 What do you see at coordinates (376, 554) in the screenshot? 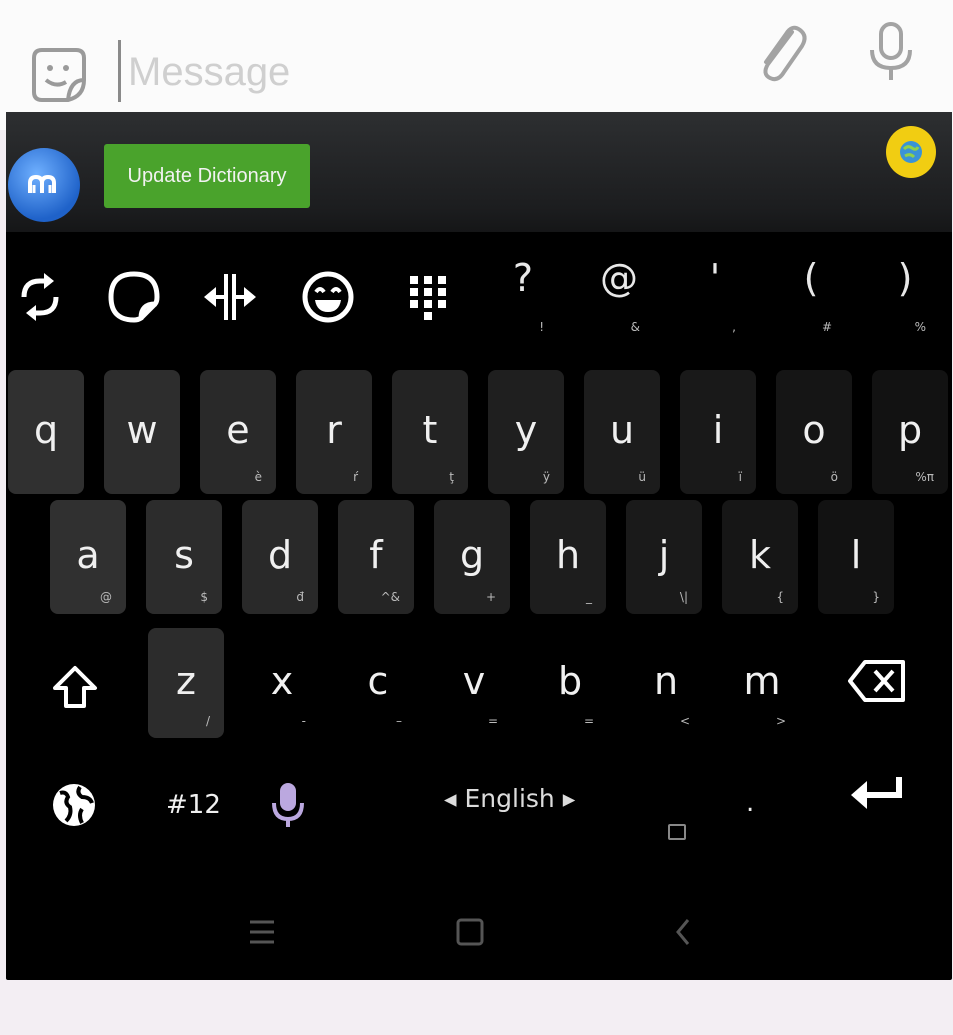
I see `key-label: f` at bounding box center [376, 554].